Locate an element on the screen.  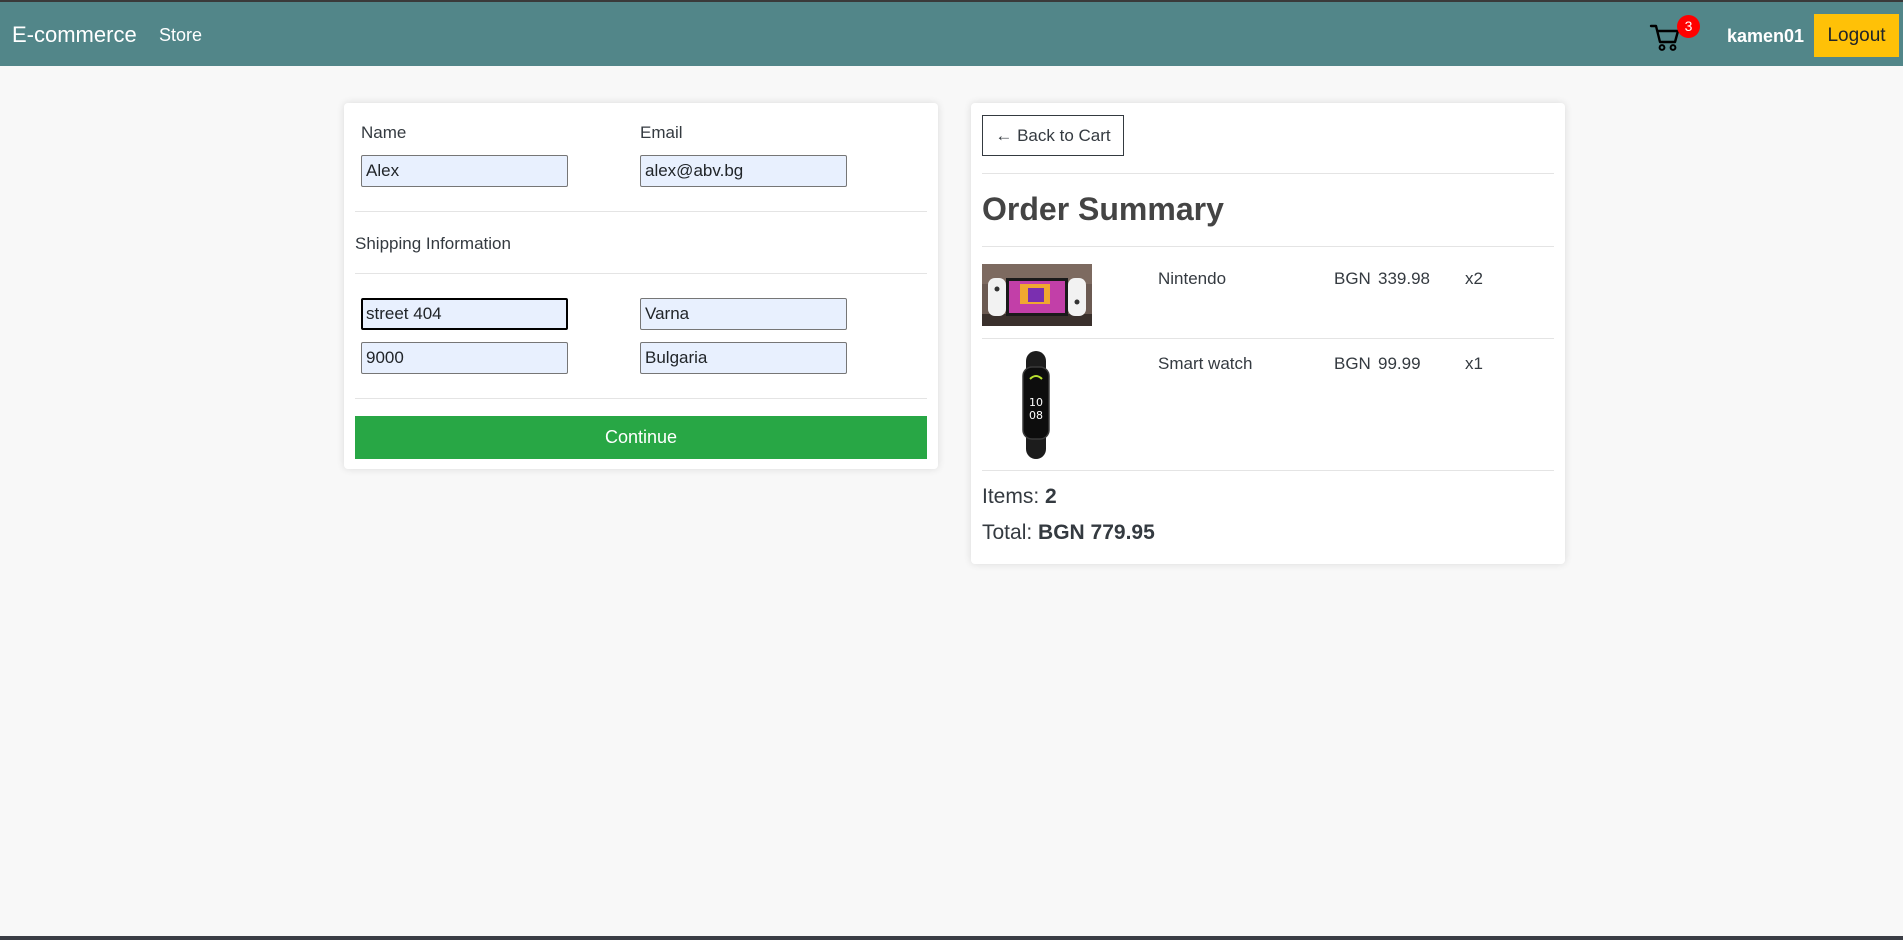
svg-text: 10 is located at coordinates (1036, 402).